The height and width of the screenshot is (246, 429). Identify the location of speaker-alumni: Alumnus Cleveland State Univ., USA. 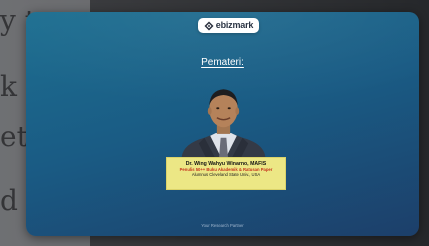
(226, 174).